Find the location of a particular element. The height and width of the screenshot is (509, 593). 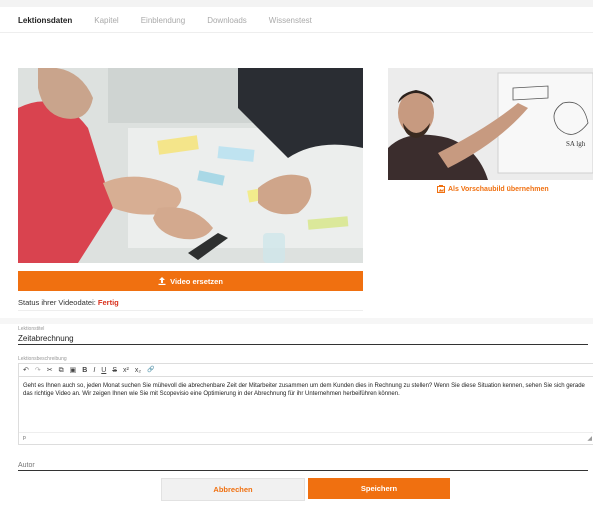

thumbnail-image: SA lgh is located at coordinates (490, 124).